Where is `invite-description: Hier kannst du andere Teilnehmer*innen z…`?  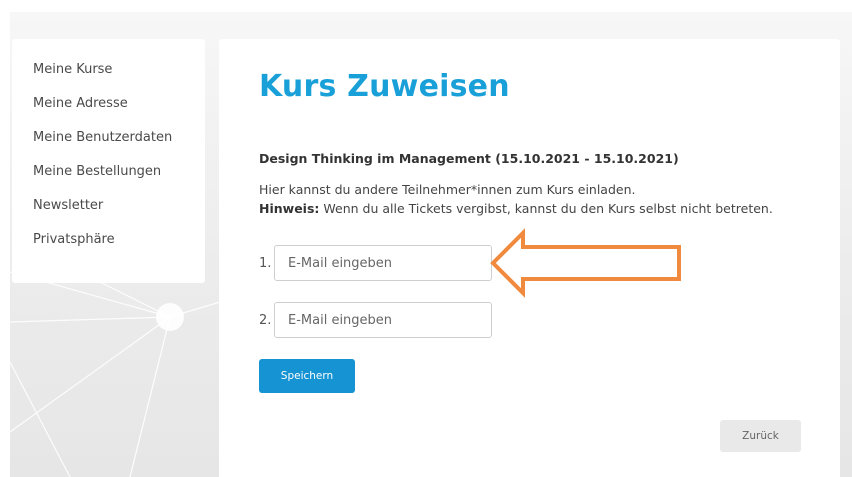 invite-description: Hier kannst du andere Teilnehmer*innen z… is located at coordinates (447, 189).